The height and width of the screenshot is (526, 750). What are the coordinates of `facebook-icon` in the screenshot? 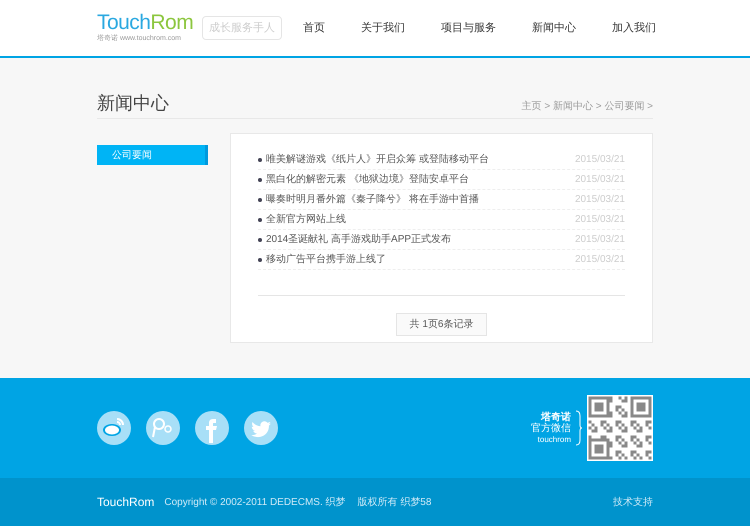 It's located at (212, 428).